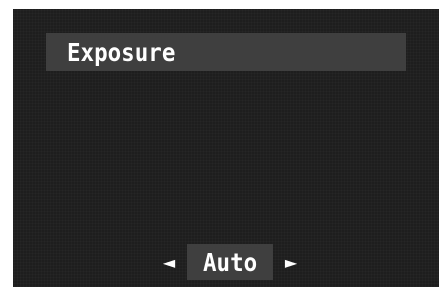  I want to click on right-arrow-icon: ►, so click(291, 262).